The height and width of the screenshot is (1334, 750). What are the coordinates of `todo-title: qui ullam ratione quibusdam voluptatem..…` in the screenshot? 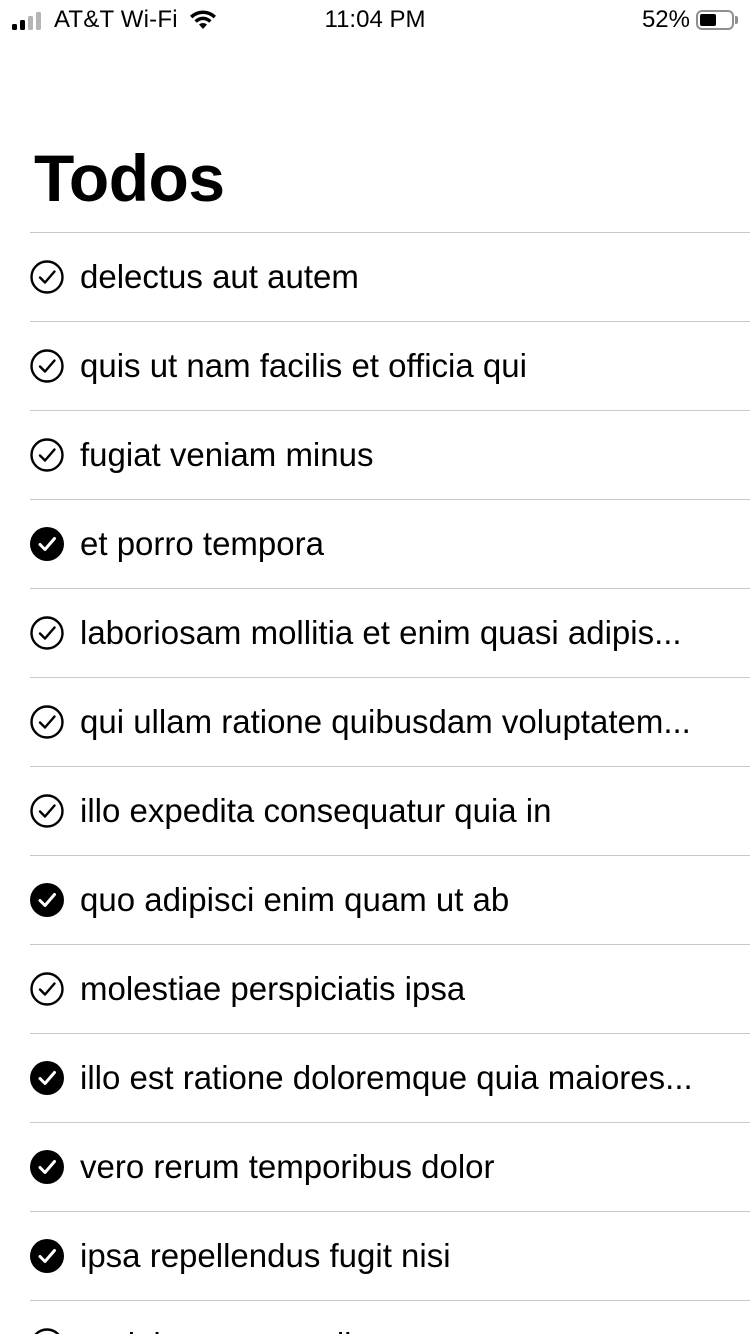 It's located at (385, 721).